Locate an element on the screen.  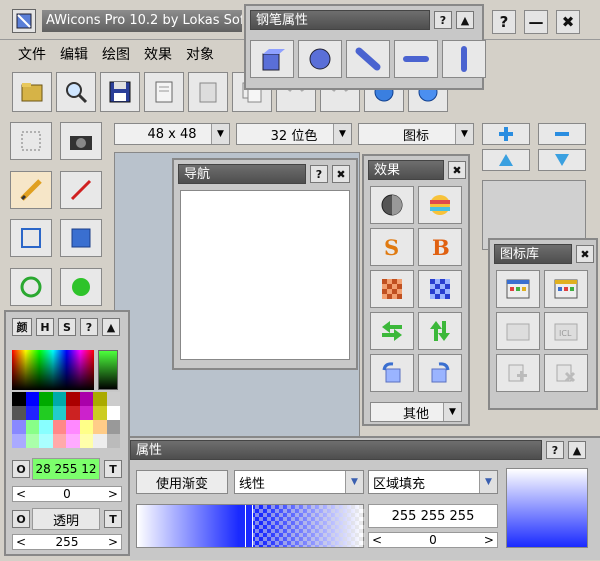
size-combo: 48 x 48 ▼ is located at coordinates (172, 134).